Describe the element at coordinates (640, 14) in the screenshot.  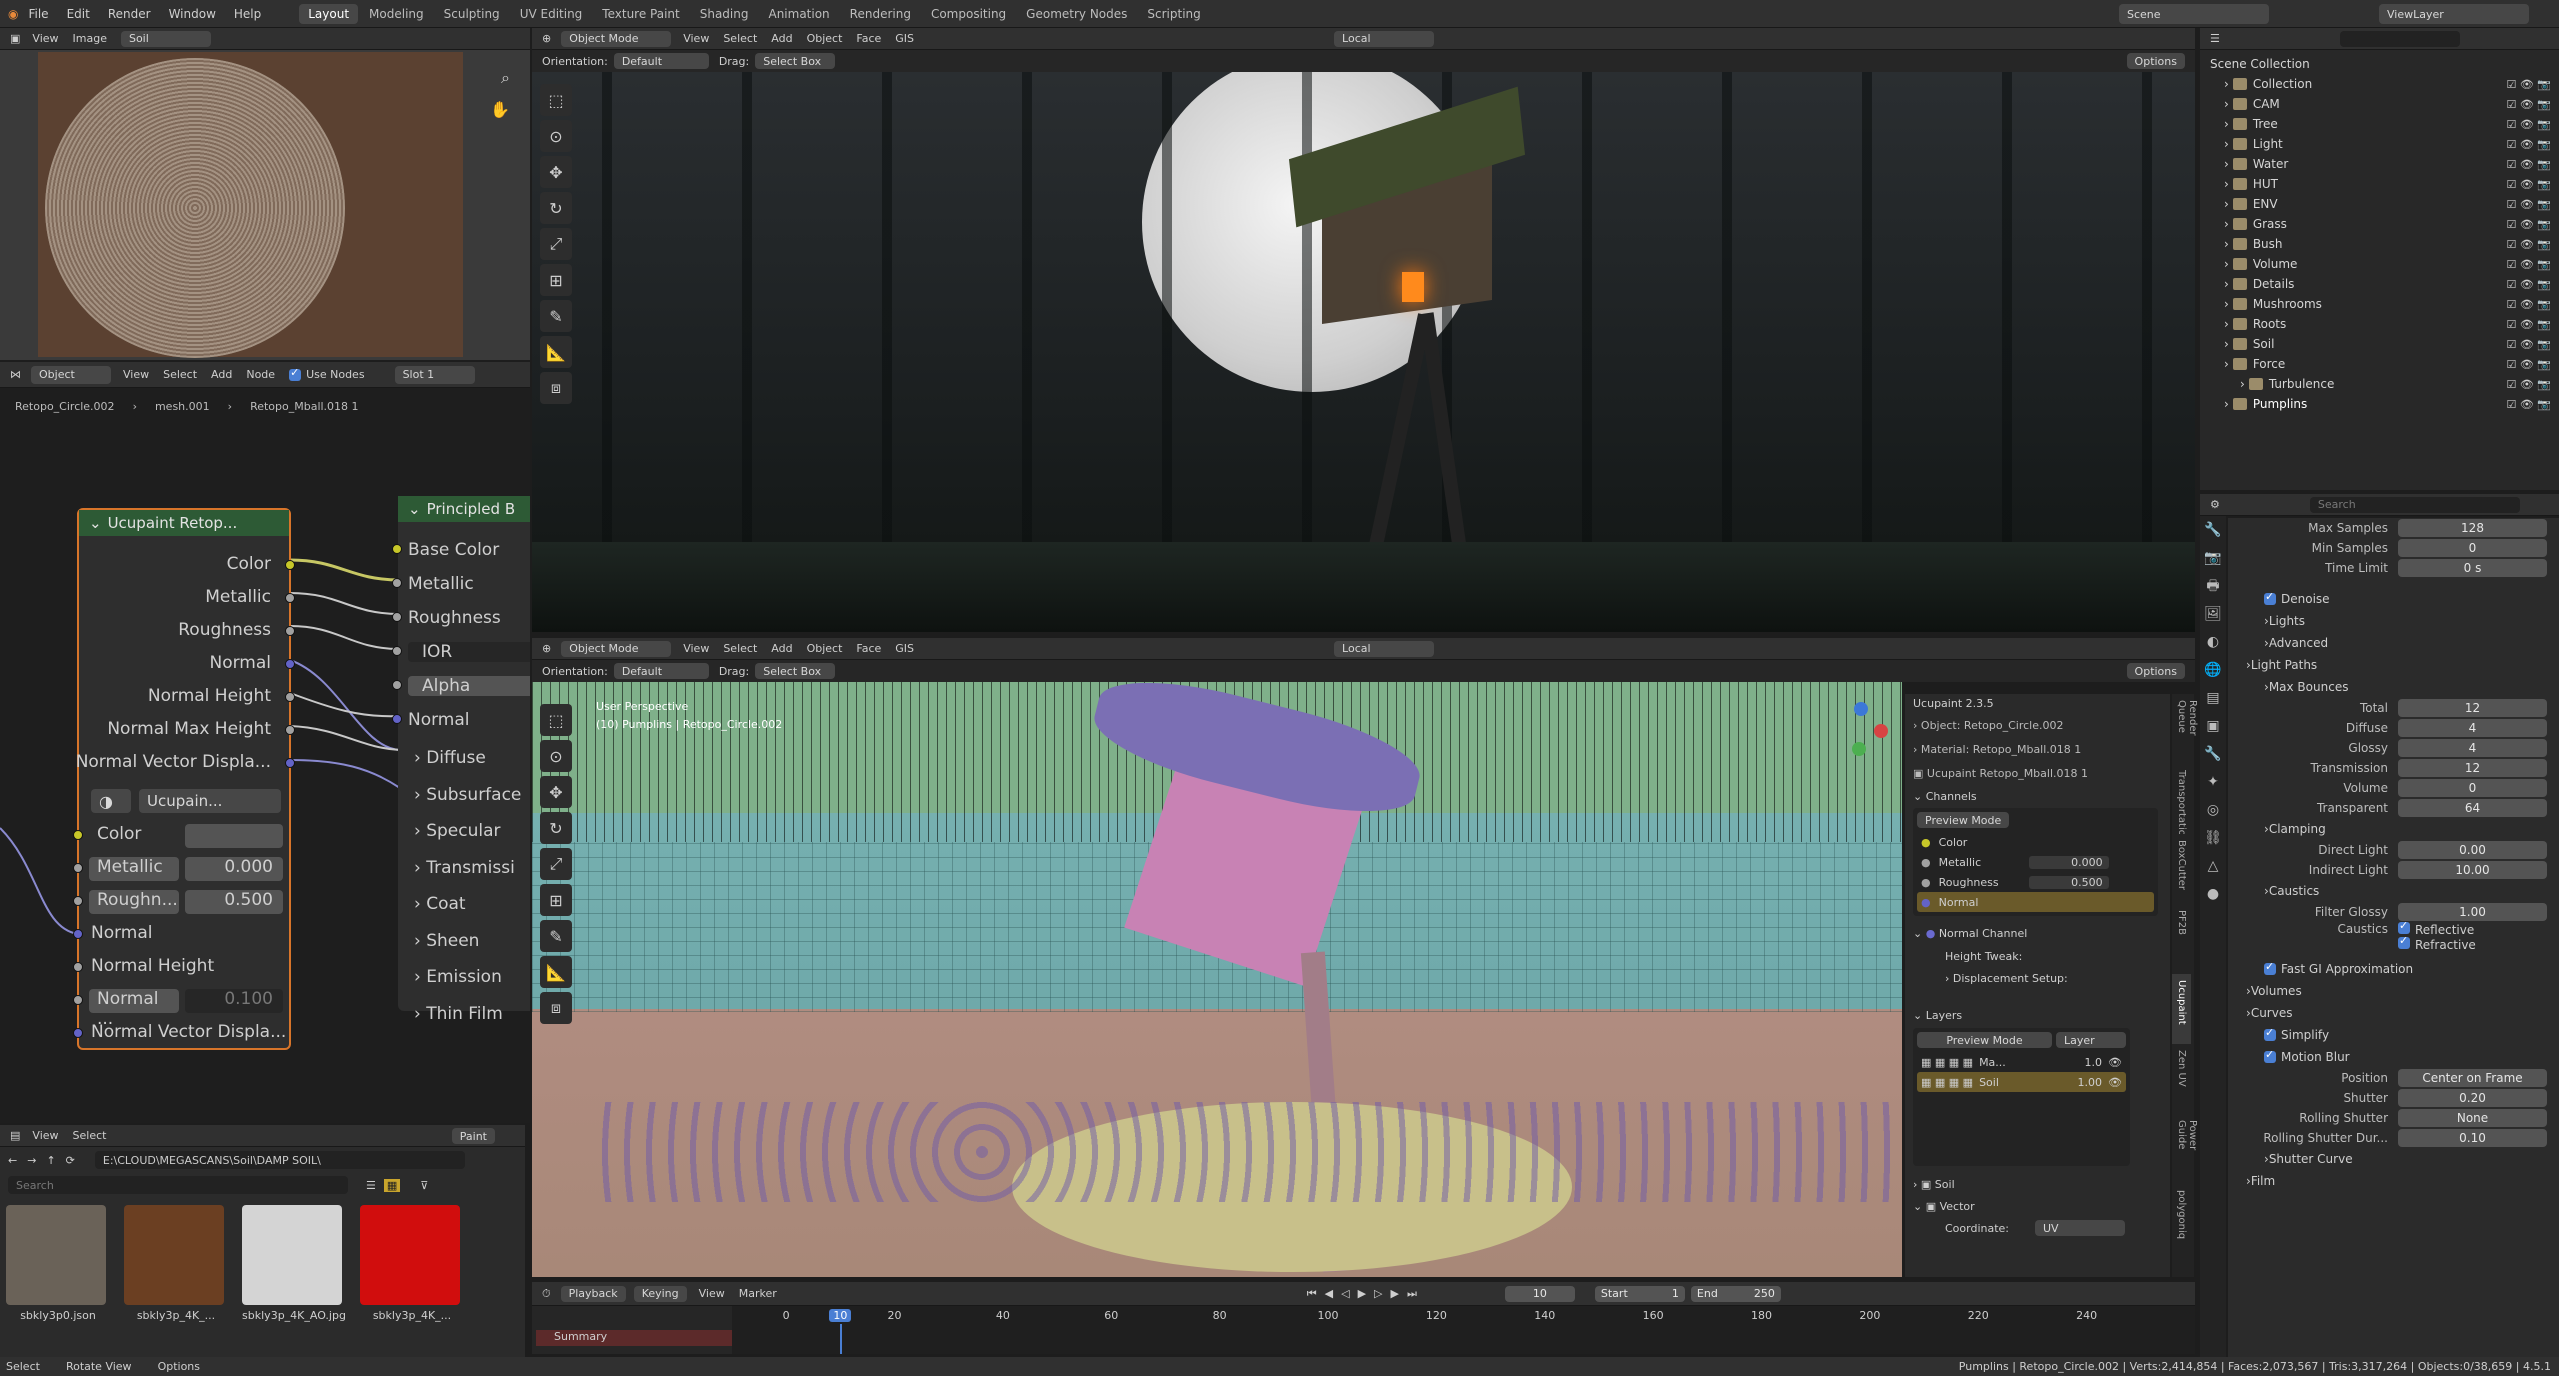
I see `workspace-tab-texture-paint: Texture Paint` at that location.